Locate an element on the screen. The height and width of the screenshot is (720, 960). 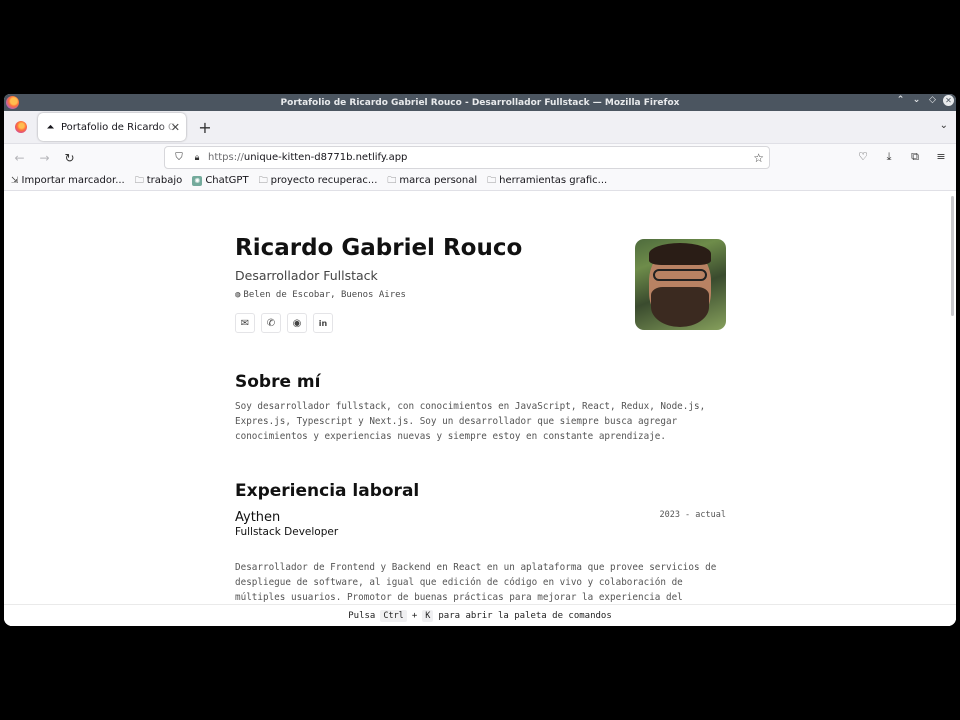
menu-icon: ≡ is located at coordinates (941, 157).